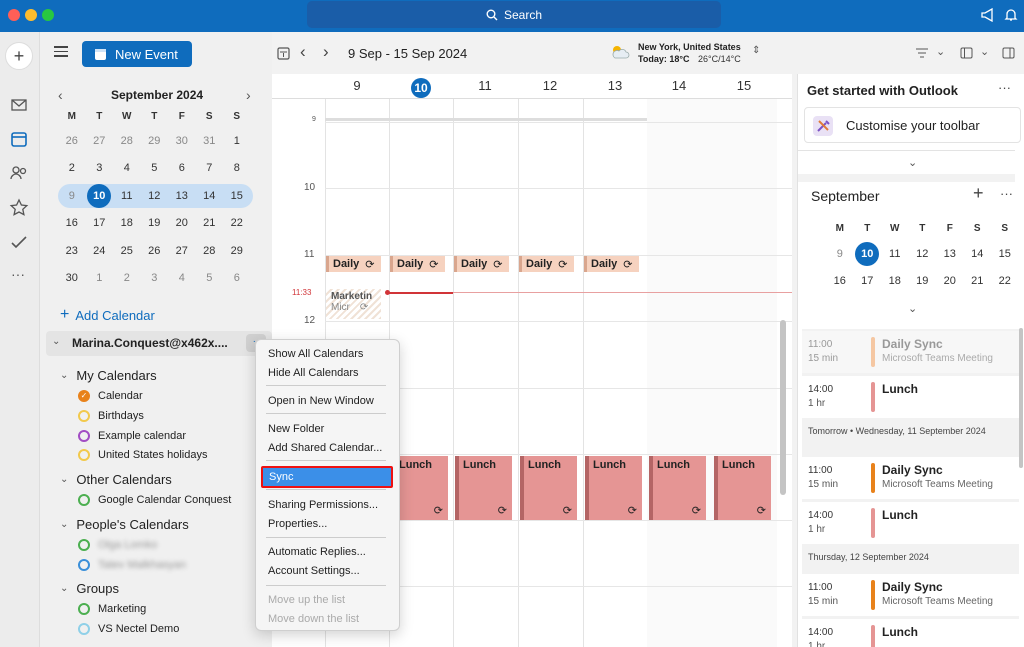 The image size is (1024, 647). Describe the element at coordinates (89, 588) in the screenshot. I see `tree-group-header: ⌄ Groups` at that location.